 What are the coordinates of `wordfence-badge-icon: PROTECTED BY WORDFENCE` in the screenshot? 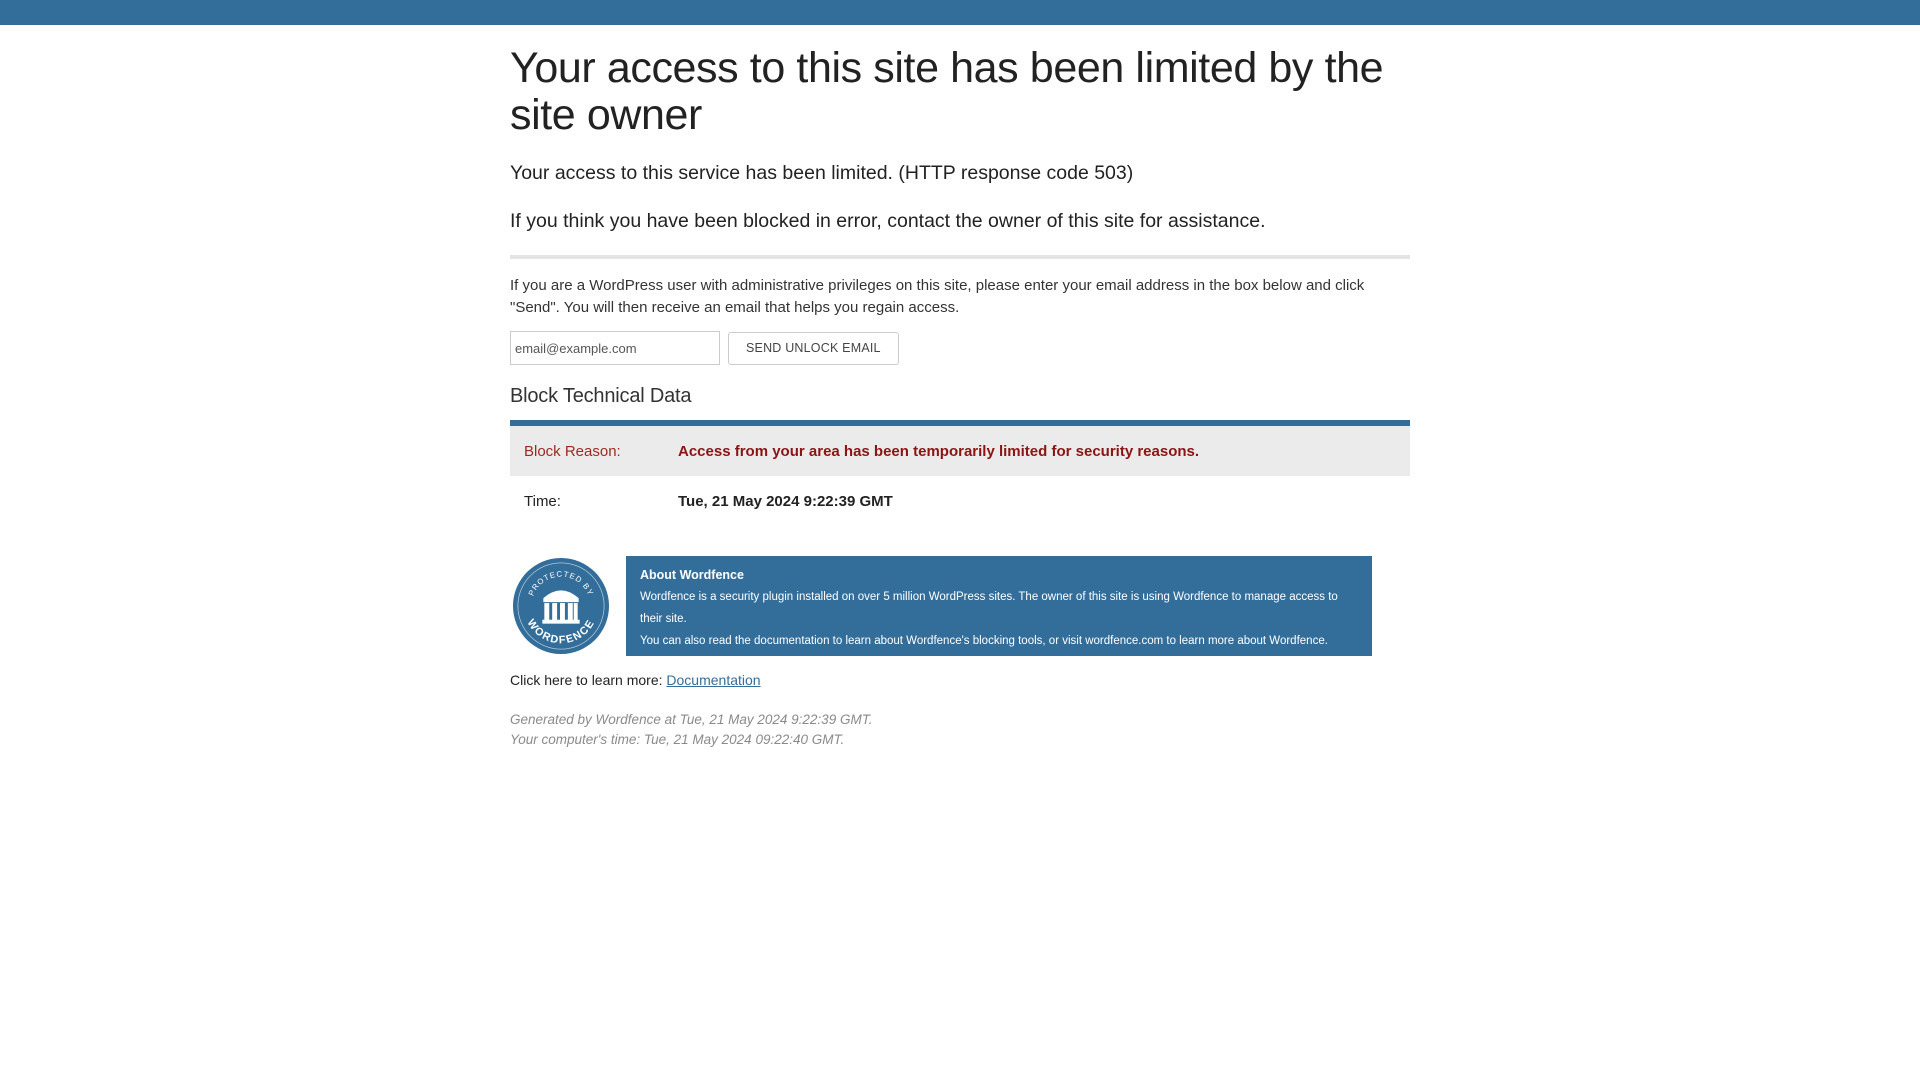 It's located at (561, 606).